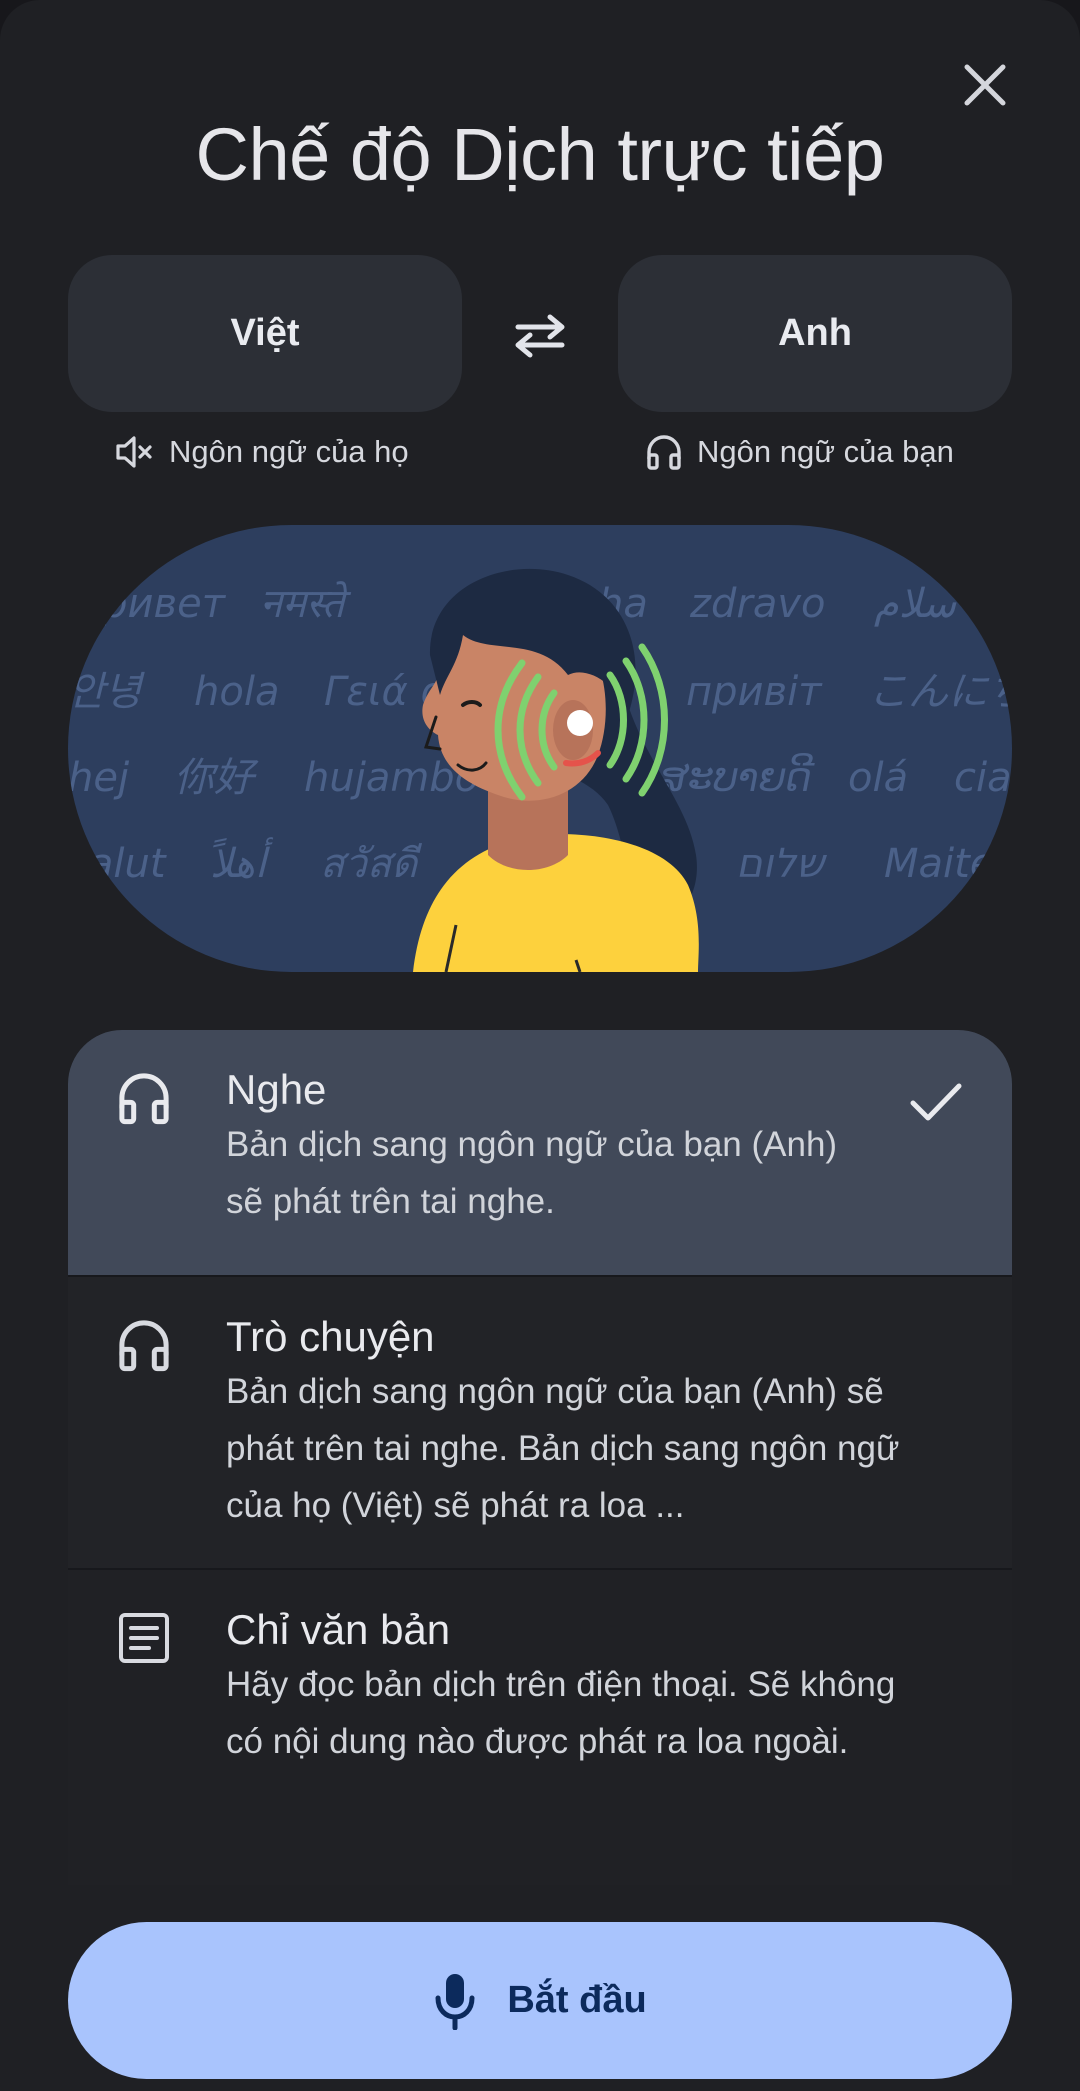 This screenshot has height=2091, width=1080. Describe the element at coordinates (338, 1629) in the screenshot. I see `option-title: Chỉ văn bản` at that location.